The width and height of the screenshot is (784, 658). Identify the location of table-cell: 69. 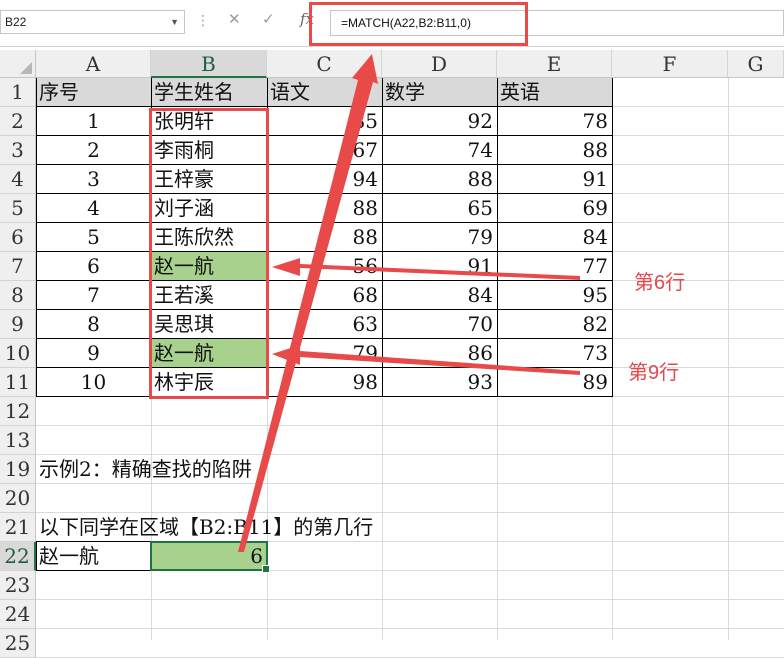
(554, 208).